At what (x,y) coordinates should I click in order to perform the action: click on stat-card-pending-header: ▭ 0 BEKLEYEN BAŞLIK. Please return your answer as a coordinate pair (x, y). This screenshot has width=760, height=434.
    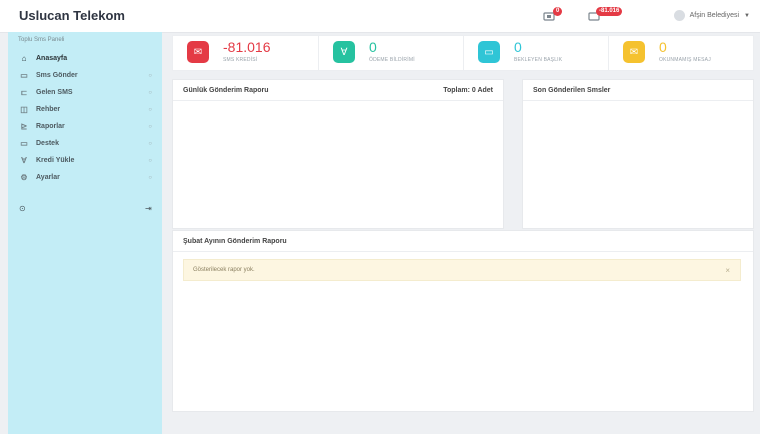
    Looking at the image, I should click on (536, 53).